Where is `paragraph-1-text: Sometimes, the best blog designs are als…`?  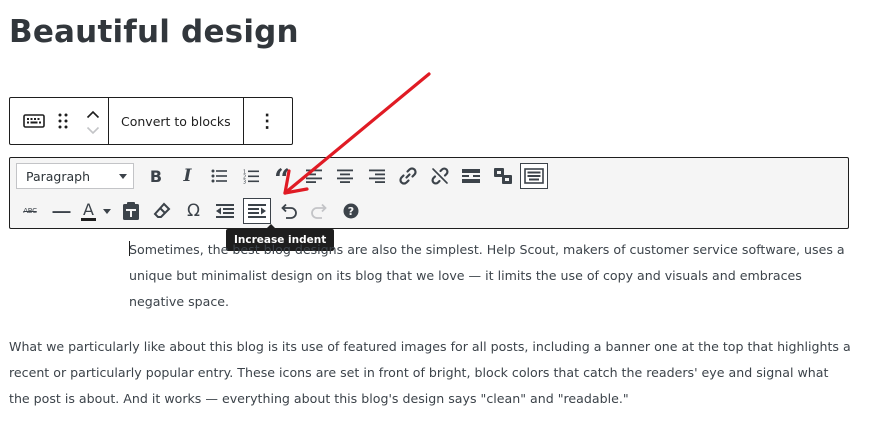
paragraph-1-text: Sometimes, the best blog designs are als… is located at coordinates (487, 275).